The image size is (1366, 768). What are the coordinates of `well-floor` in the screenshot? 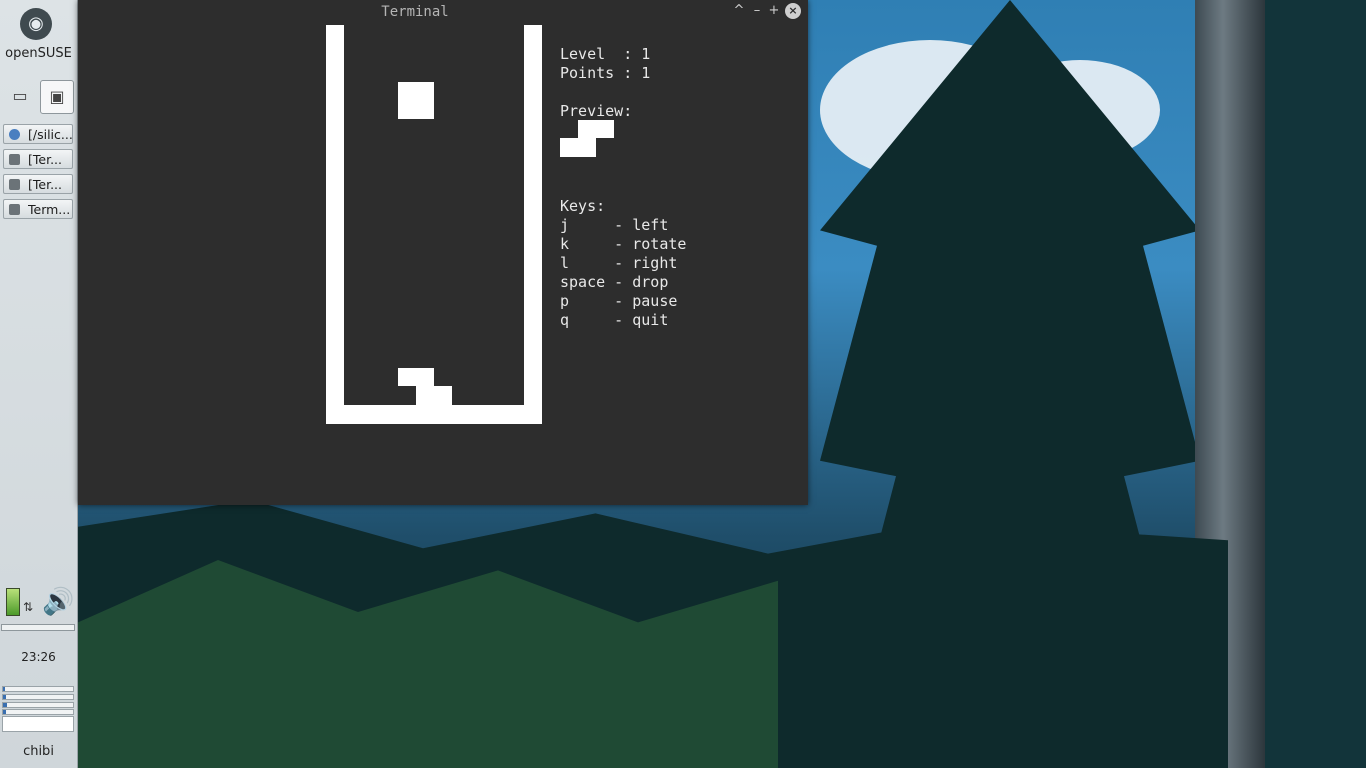 It's located at (434, 414).